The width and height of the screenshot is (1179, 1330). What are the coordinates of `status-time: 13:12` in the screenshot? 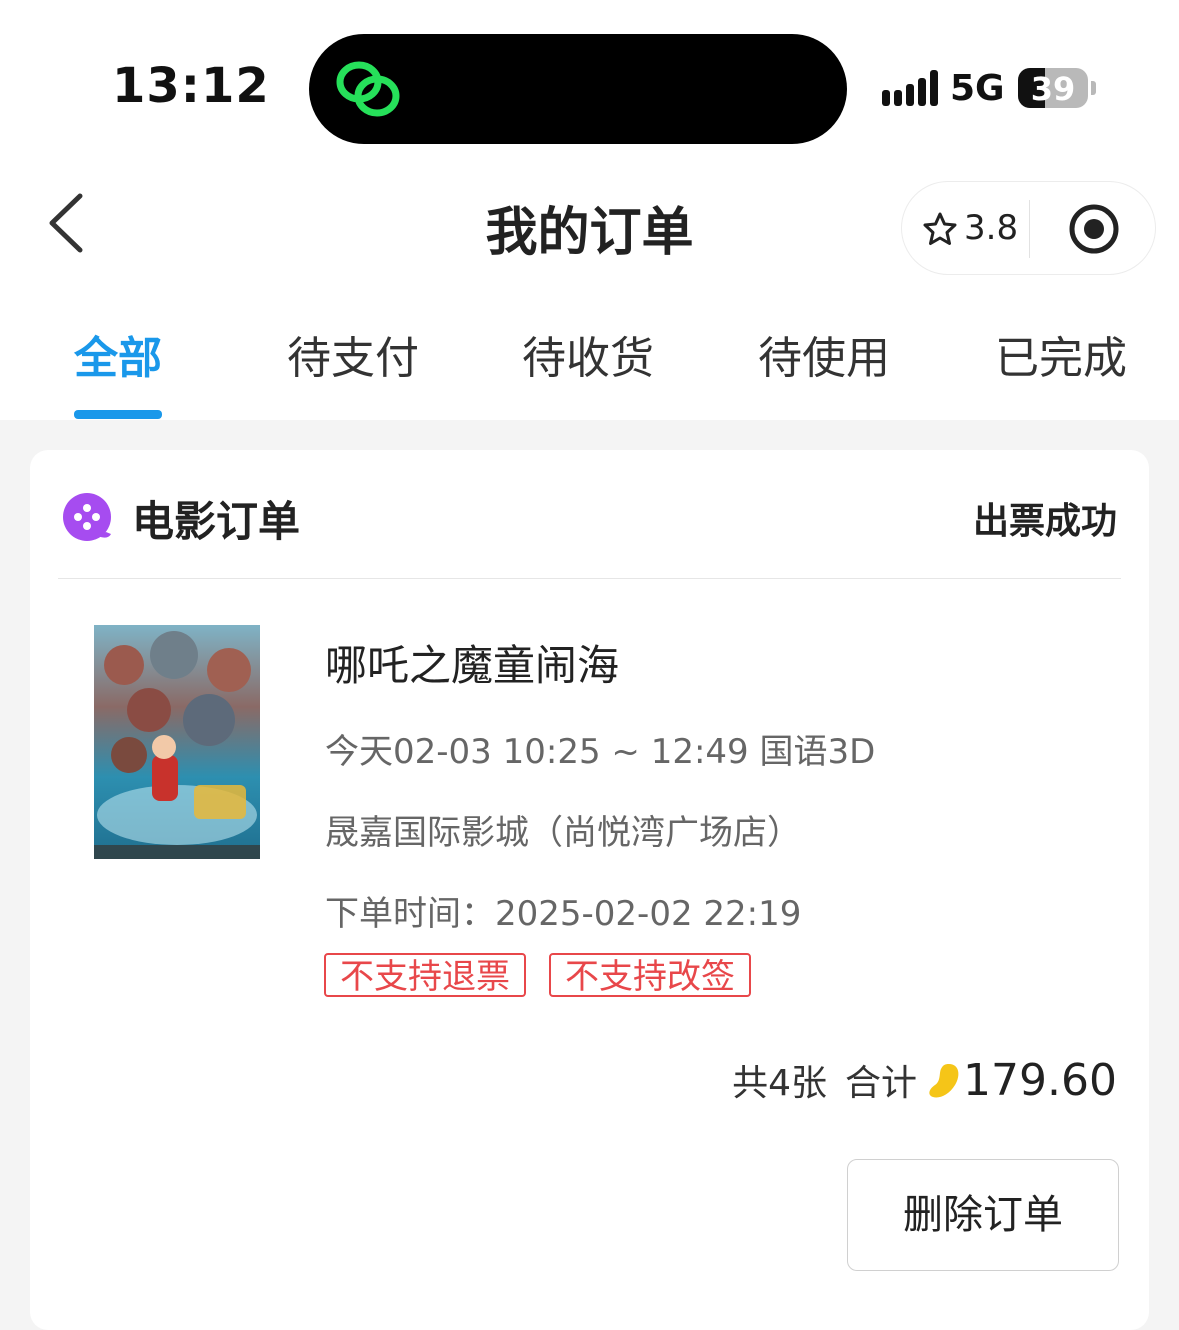 It's located at (191, 86).